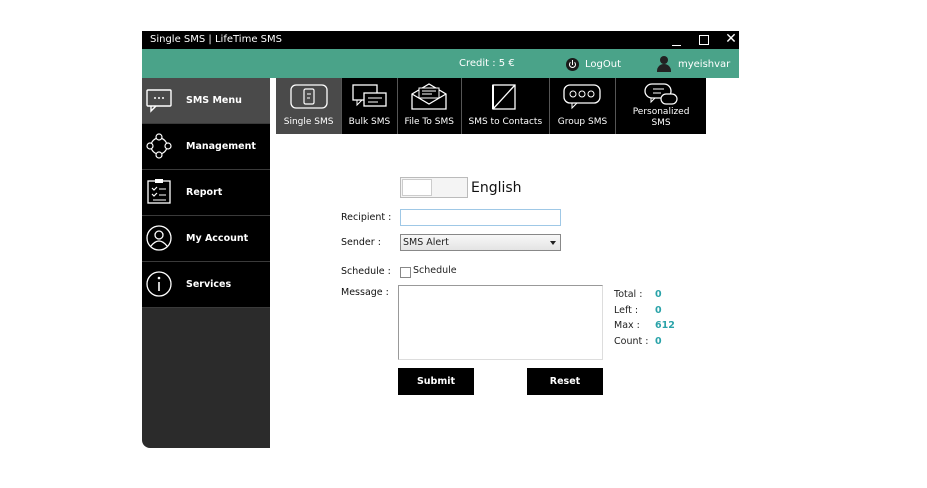 The height and width of the screenshot is (488, 927). What do you see at coordinates (730, 40) in the screenshot?
I see `close-icon: ✕` at bounding box center [730, 40].